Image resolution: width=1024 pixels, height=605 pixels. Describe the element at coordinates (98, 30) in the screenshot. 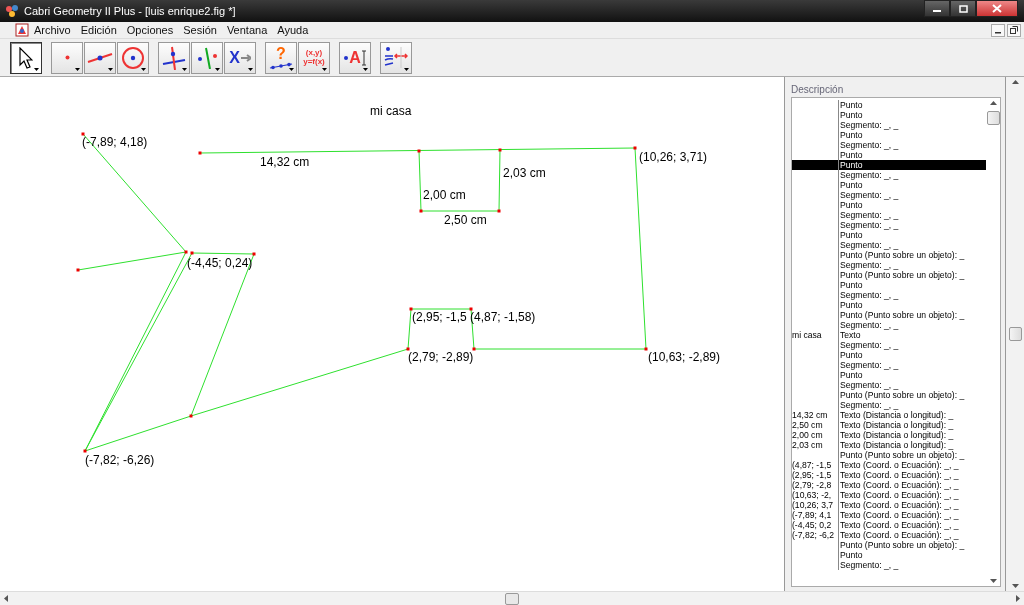

I see `menu-item: Edición` at that location.